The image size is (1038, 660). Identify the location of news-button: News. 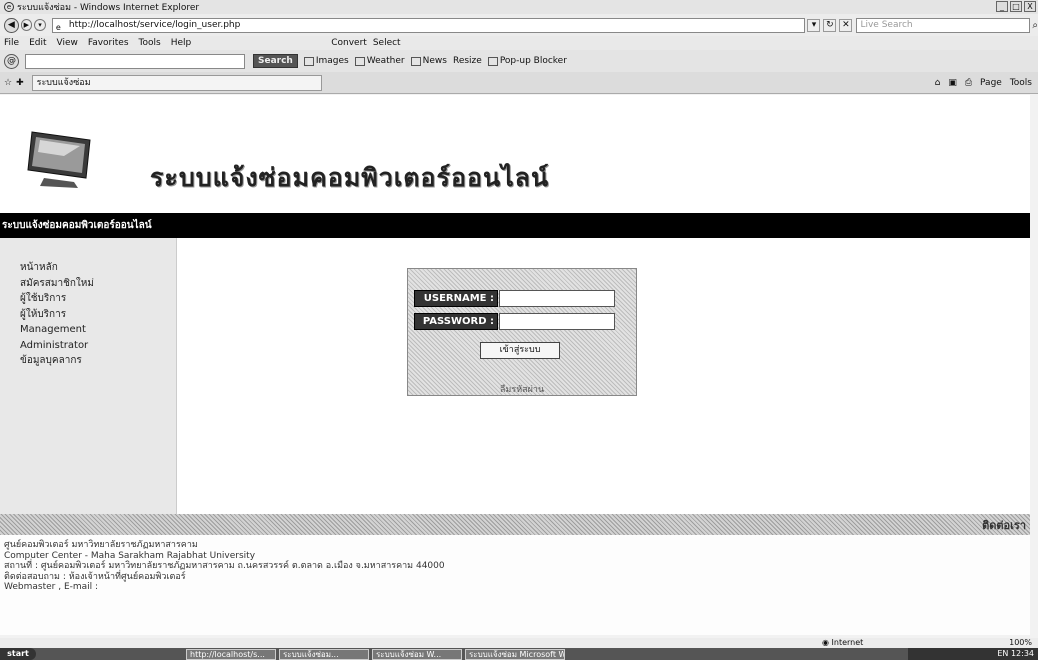
(428, 61).